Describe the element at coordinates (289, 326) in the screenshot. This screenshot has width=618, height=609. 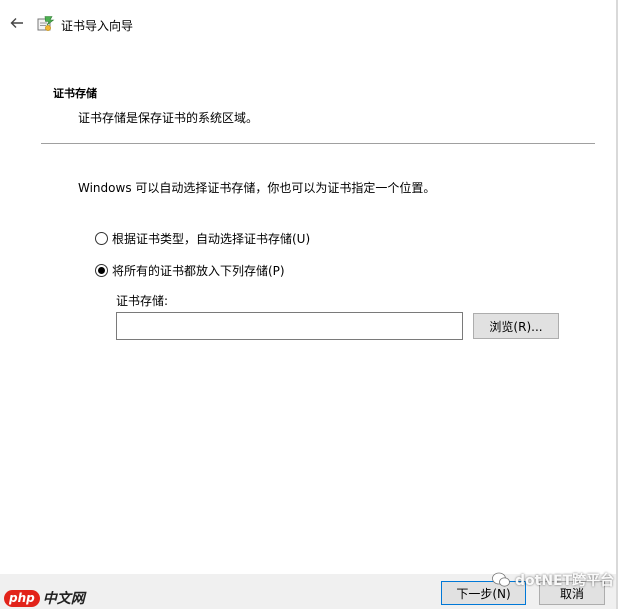
I see `store-input` at that location.